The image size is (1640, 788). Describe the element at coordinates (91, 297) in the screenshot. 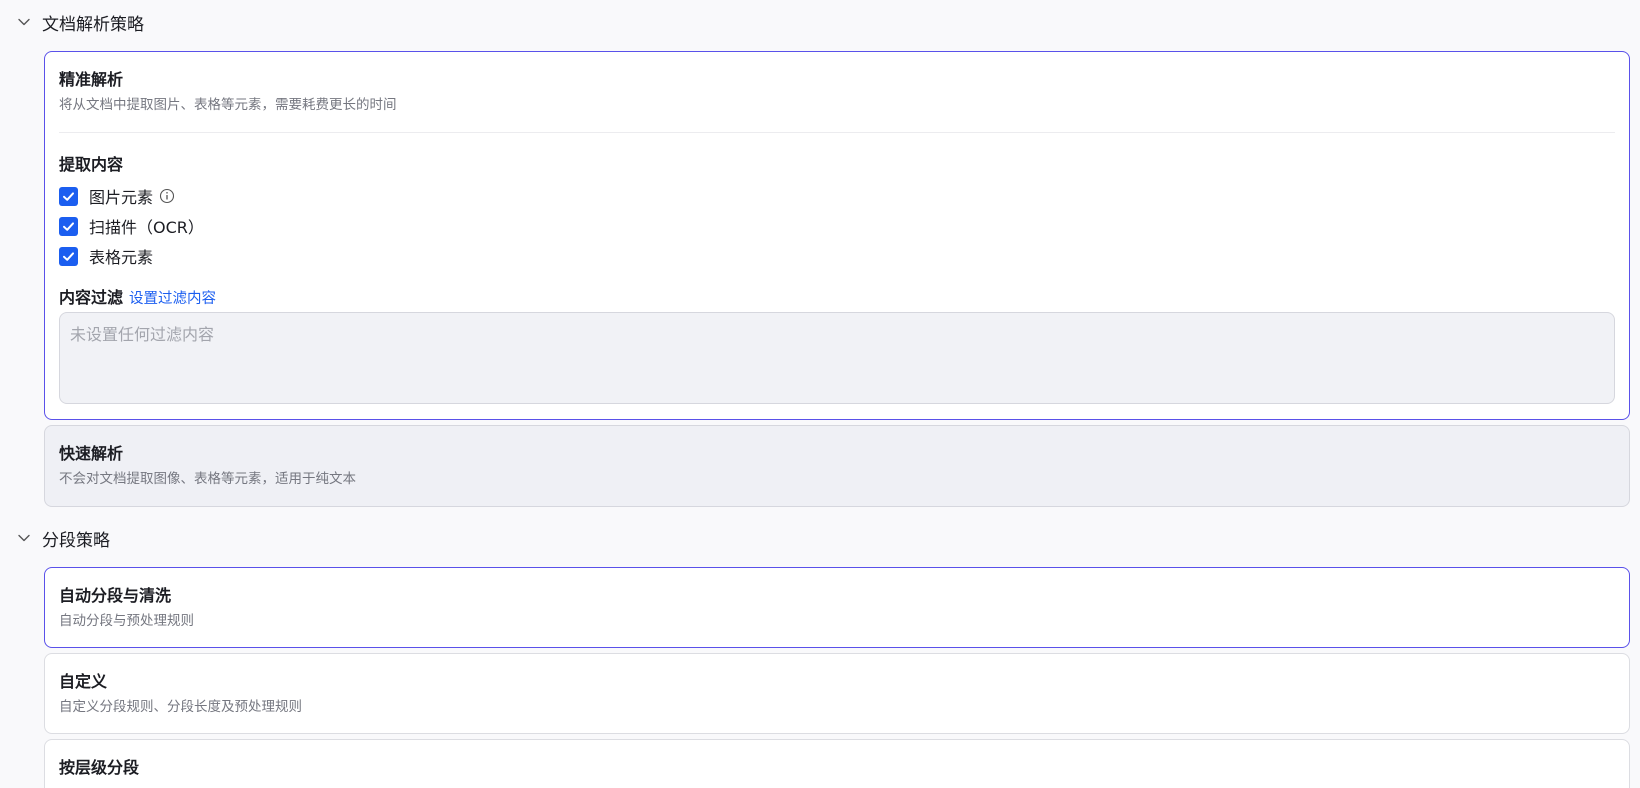

I see `content-filter-label: 内容过滤` at that location.